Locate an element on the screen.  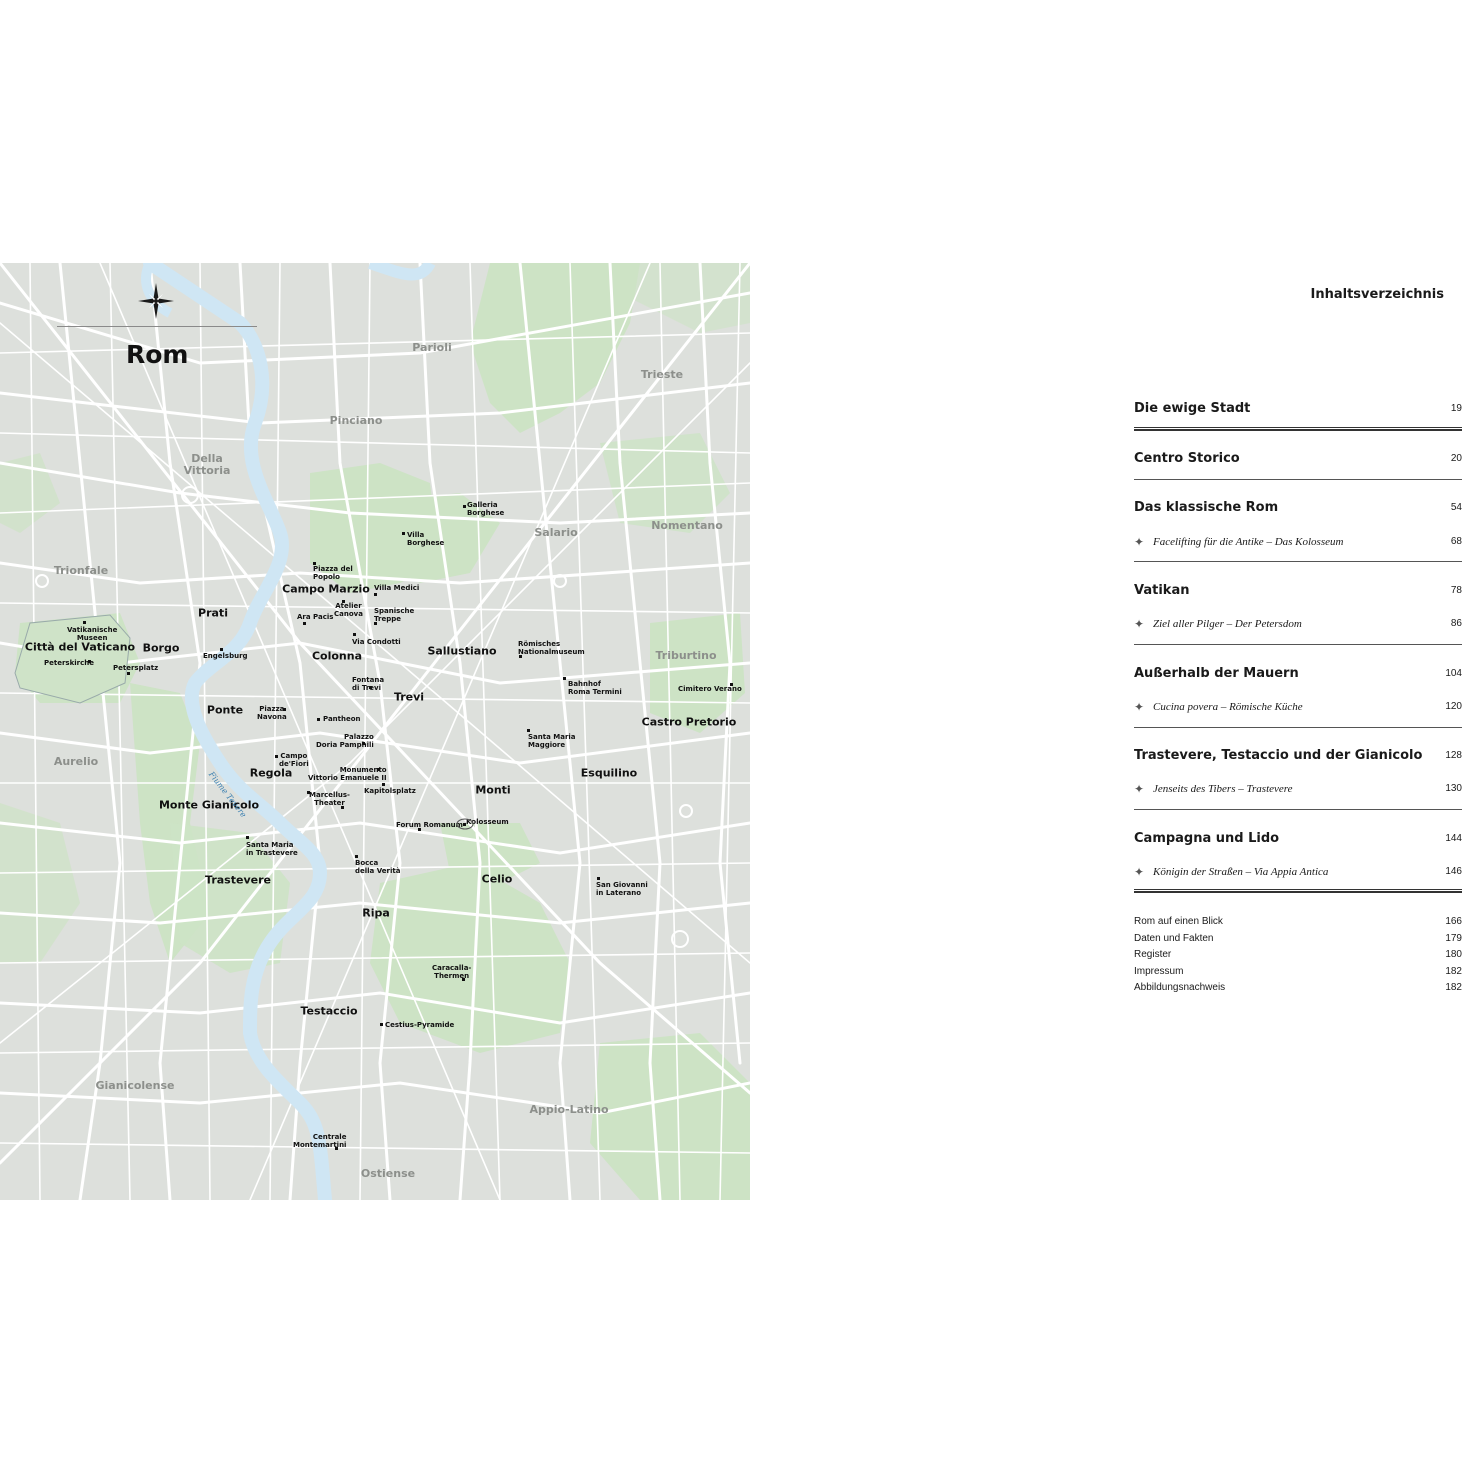
toc-subchapter-row: ✦ Ziel aller Pilger – Der Petersdom 86 is located at coordinates (1298, 625).